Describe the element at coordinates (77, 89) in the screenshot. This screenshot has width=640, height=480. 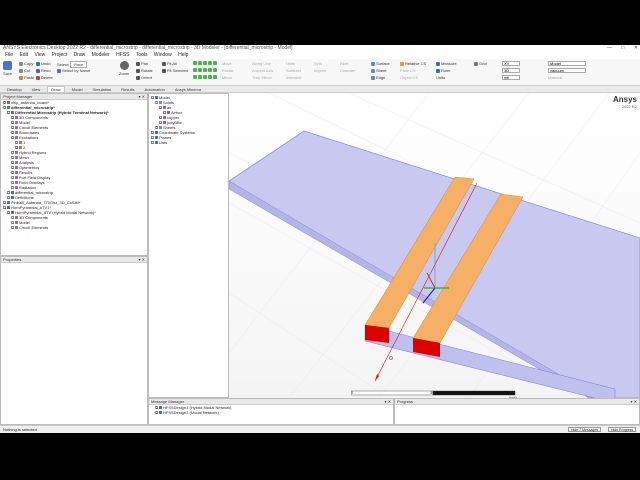
I see `tab-model: Model` at that location.